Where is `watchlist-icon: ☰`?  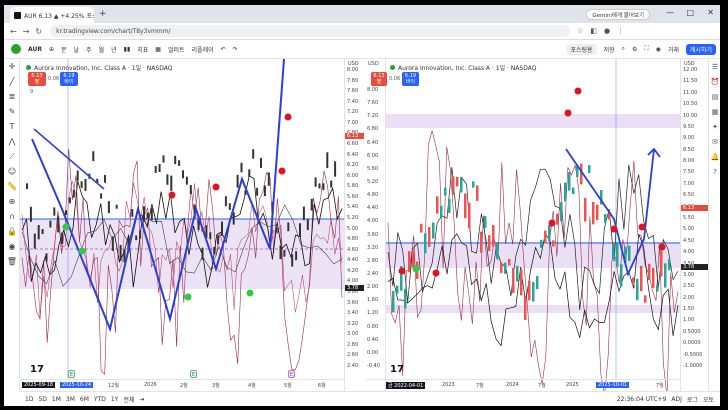 watchlist-icon: ☰ is located at coordinates (714, 66).